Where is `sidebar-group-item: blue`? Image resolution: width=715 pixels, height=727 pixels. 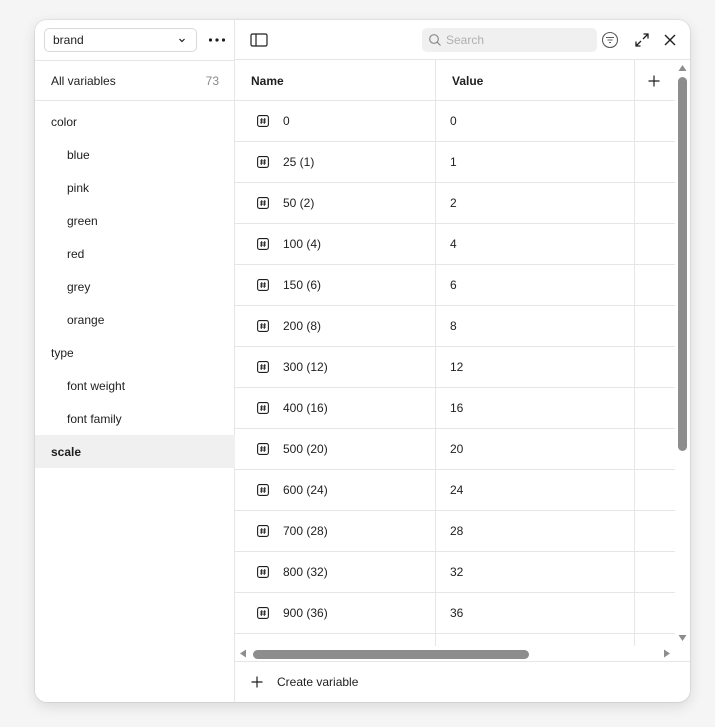
sidebar-group-item: blue is located at coordinates (135, 154).